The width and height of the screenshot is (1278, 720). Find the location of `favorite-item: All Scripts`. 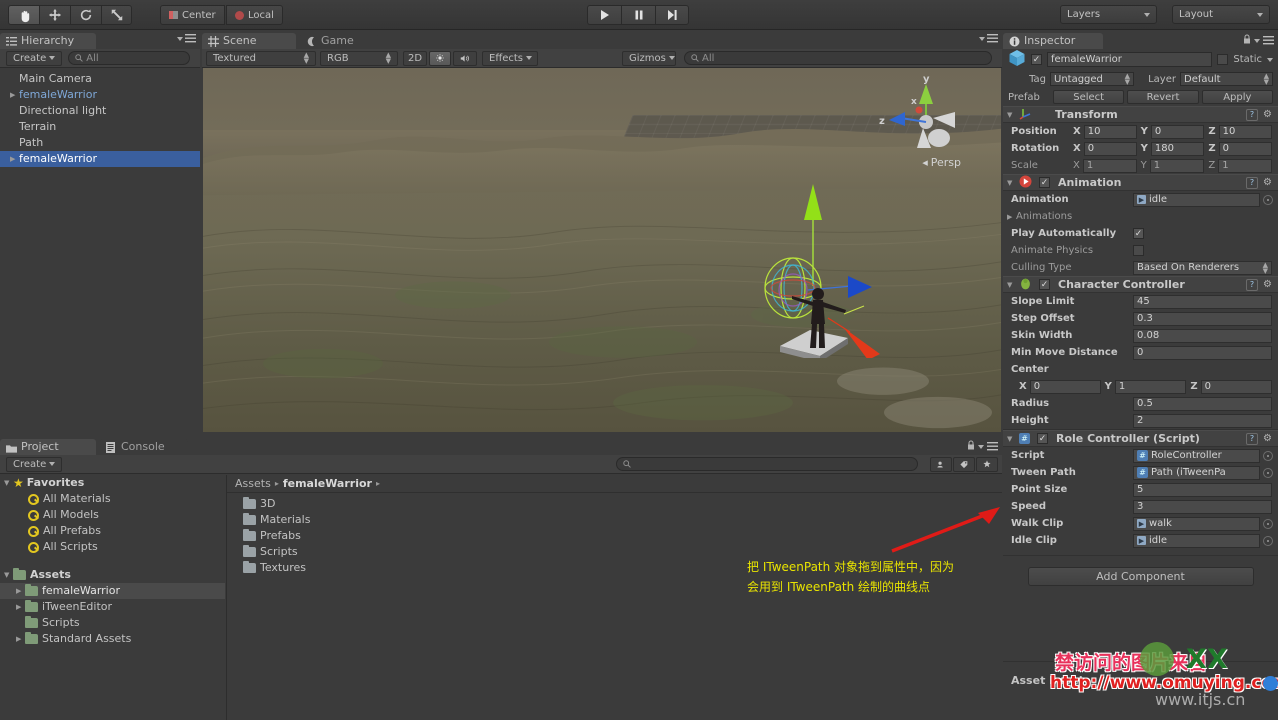

favorite-item: All Scripts is located at coordinates (112, 547).